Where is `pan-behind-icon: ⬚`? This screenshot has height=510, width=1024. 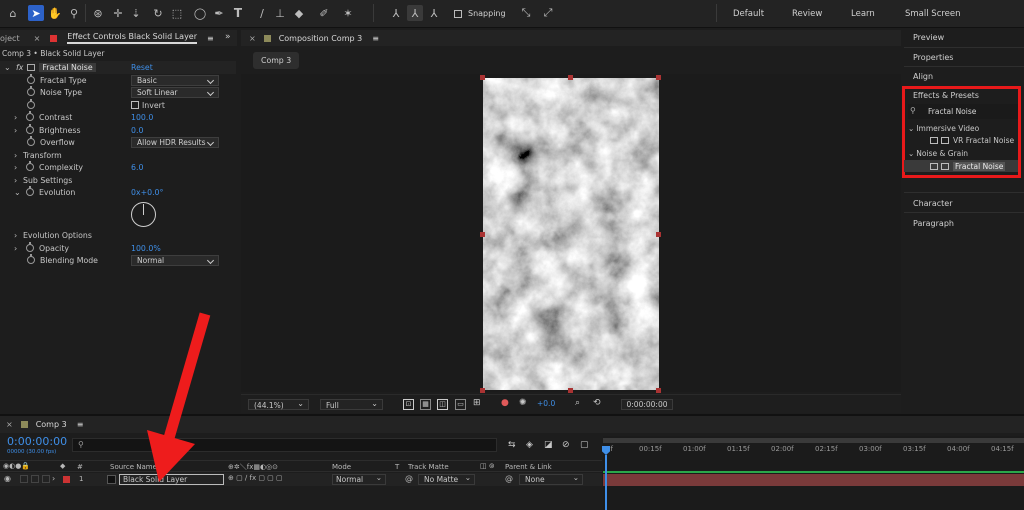
pan-behind-icon: ⬚ is located at coordinates (177, 13).